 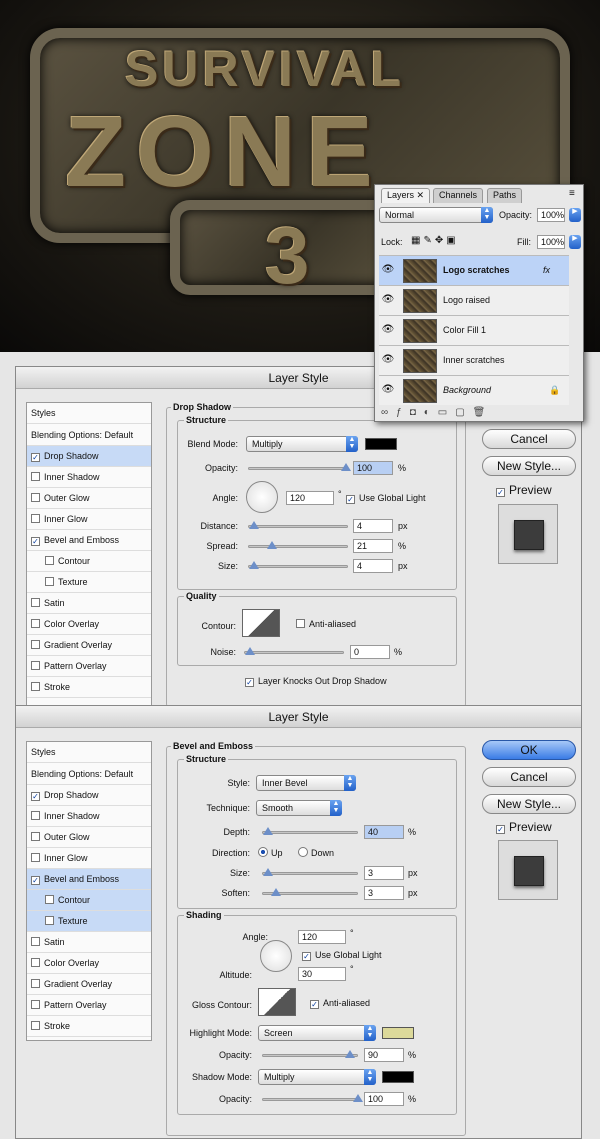 I want to click on gloss-contour-picker, so click(x=277, y=1002).